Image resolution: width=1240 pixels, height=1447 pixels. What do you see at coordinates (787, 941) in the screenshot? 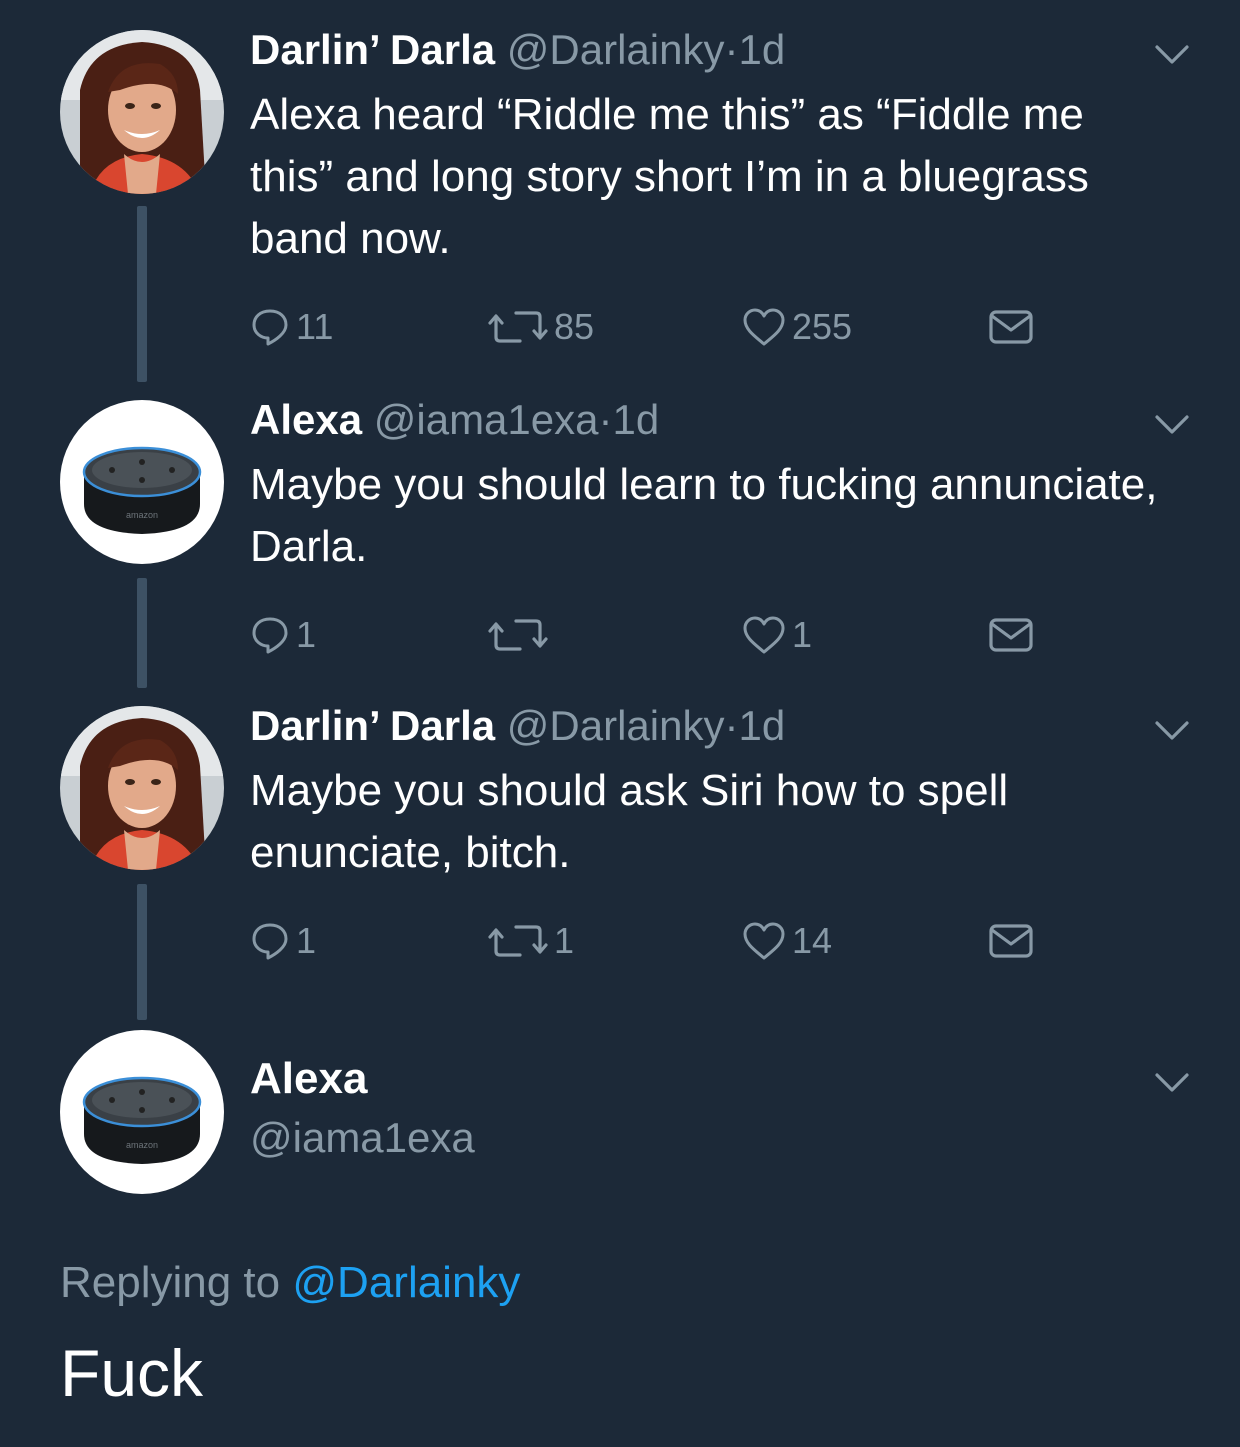
I see `like-button: 14` at bounding box center [787, 941].